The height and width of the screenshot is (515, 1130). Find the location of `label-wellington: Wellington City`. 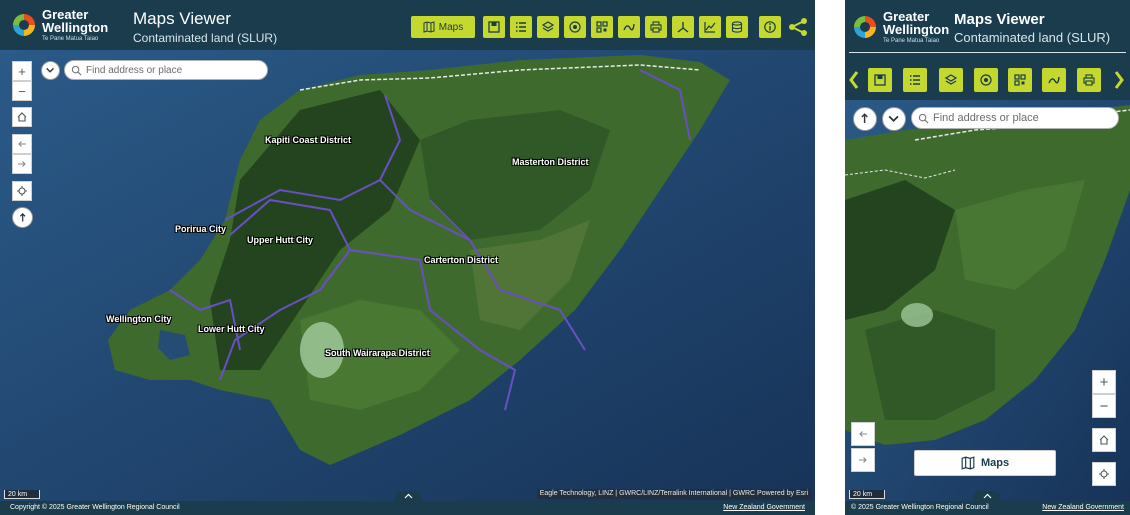

label-wellington: Wellington City is located at coordinates (139, 319).